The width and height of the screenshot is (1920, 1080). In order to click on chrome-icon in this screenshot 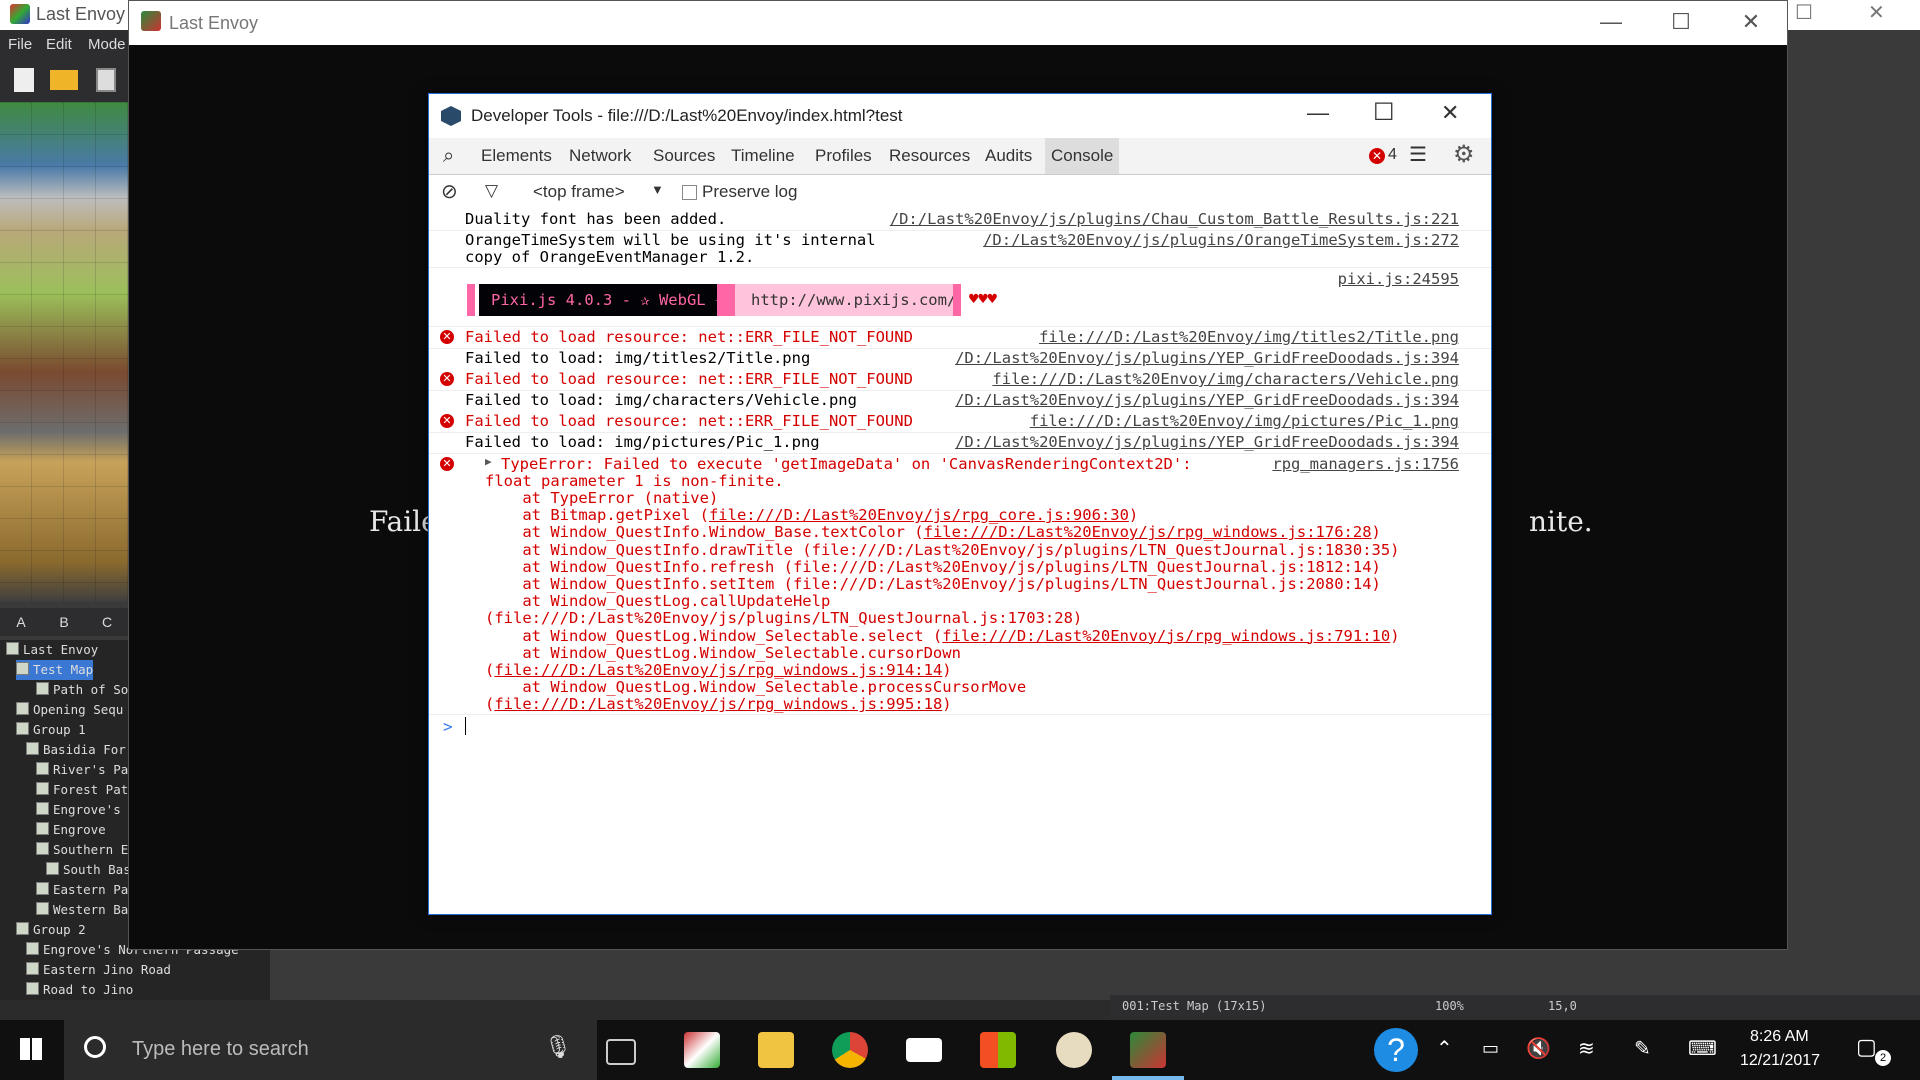, I will do `click(850, 1050)`.